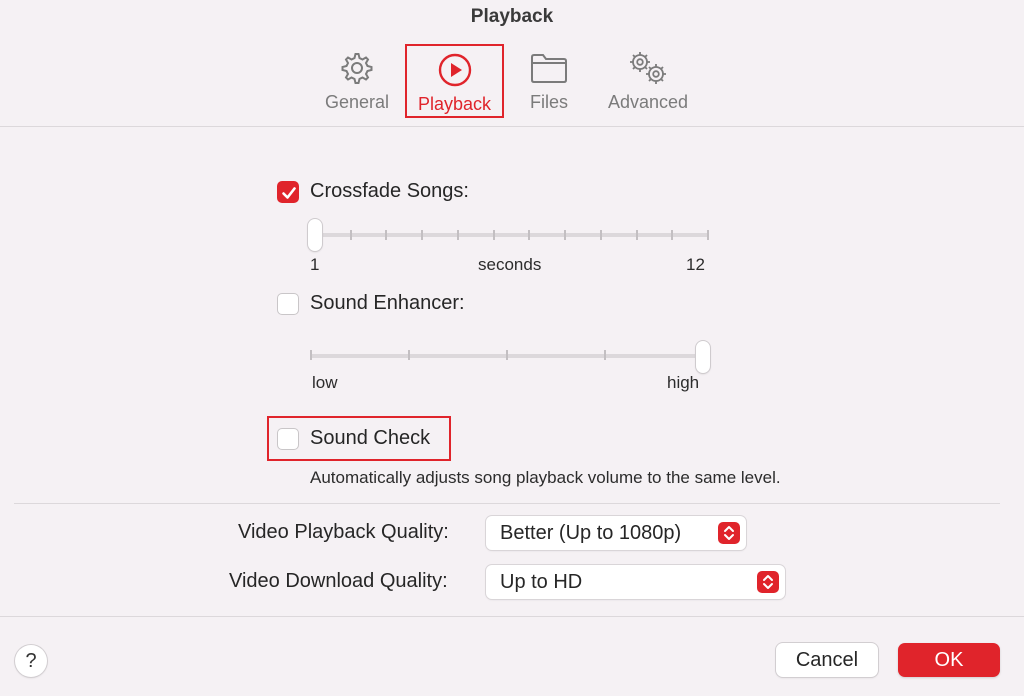 The width and height of the screenshot is (1024, 696). I want to click on checkmark-icon, so click(289, 193).